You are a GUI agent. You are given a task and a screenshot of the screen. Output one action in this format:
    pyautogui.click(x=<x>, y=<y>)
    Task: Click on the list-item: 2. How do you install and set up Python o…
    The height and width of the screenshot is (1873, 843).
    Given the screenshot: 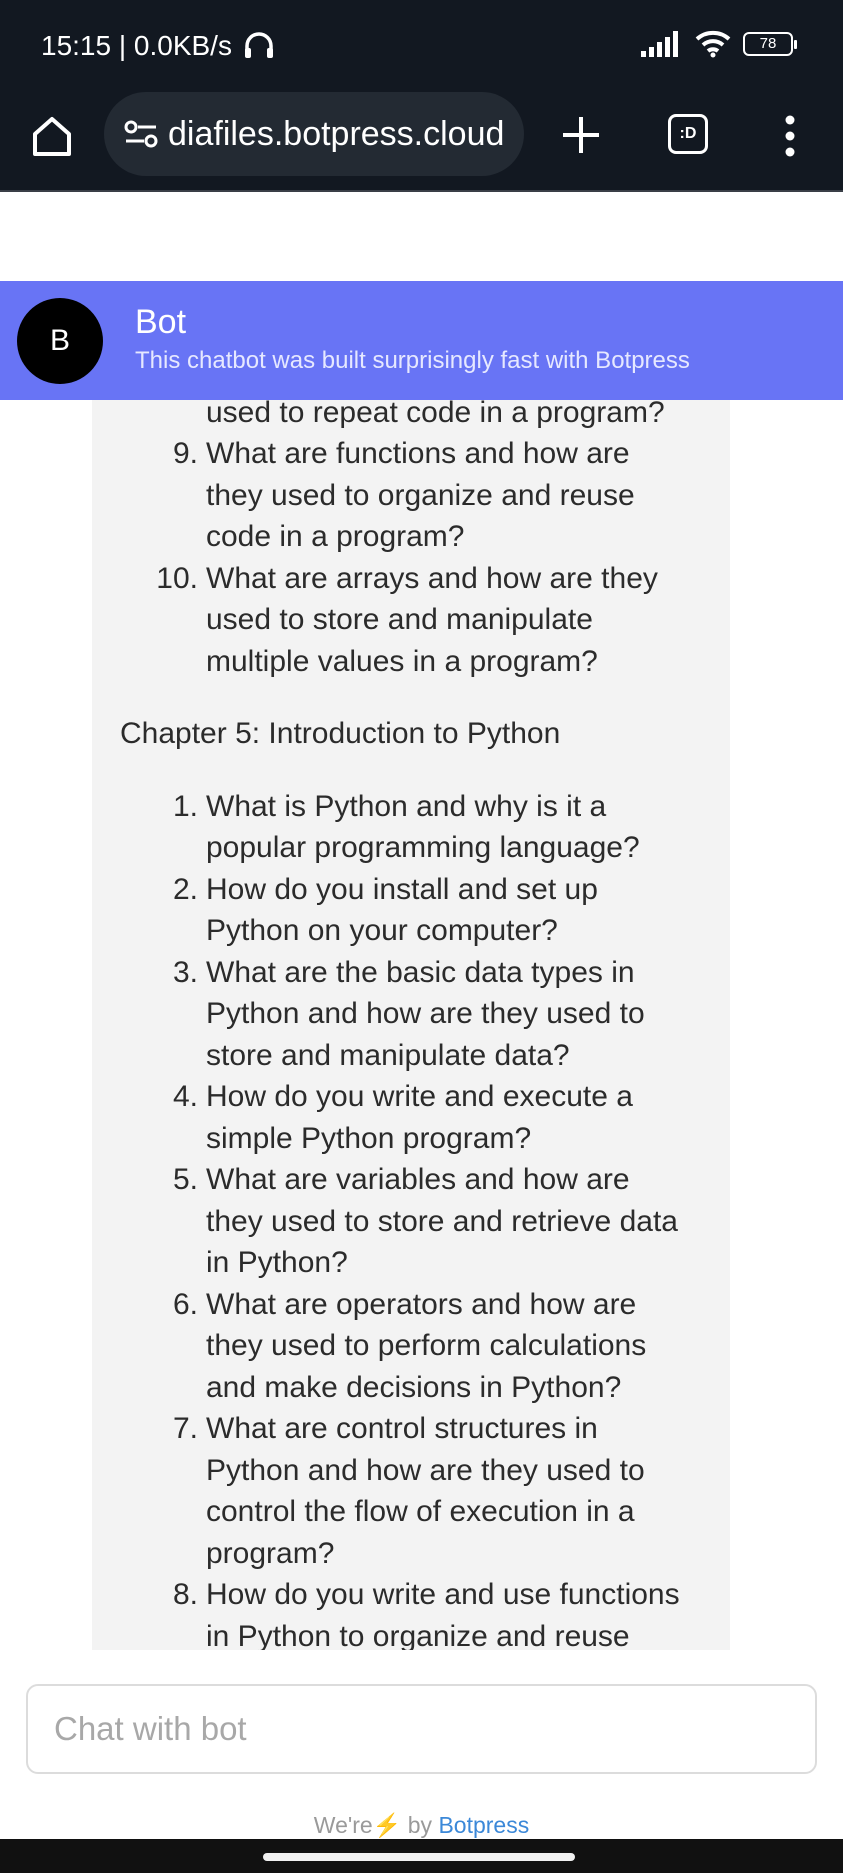 What is the action you would take?
    pyautogui.click(x=385, y=910)
    